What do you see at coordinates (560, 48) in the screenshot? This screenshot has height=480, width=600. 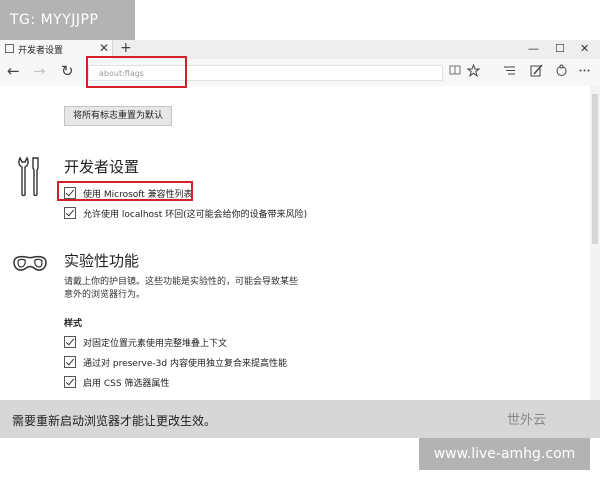 I see `maximize-button: ☐` at bounding box center [560, 48].